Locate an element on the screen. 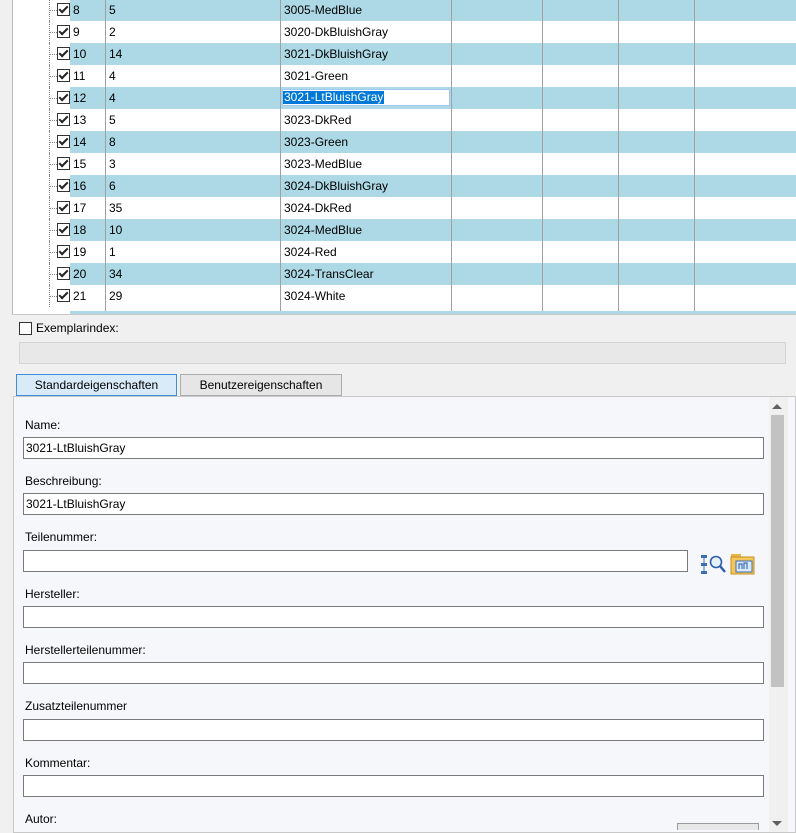  table-row: 14 8 3023-Green is located at coordinates (398, 142).